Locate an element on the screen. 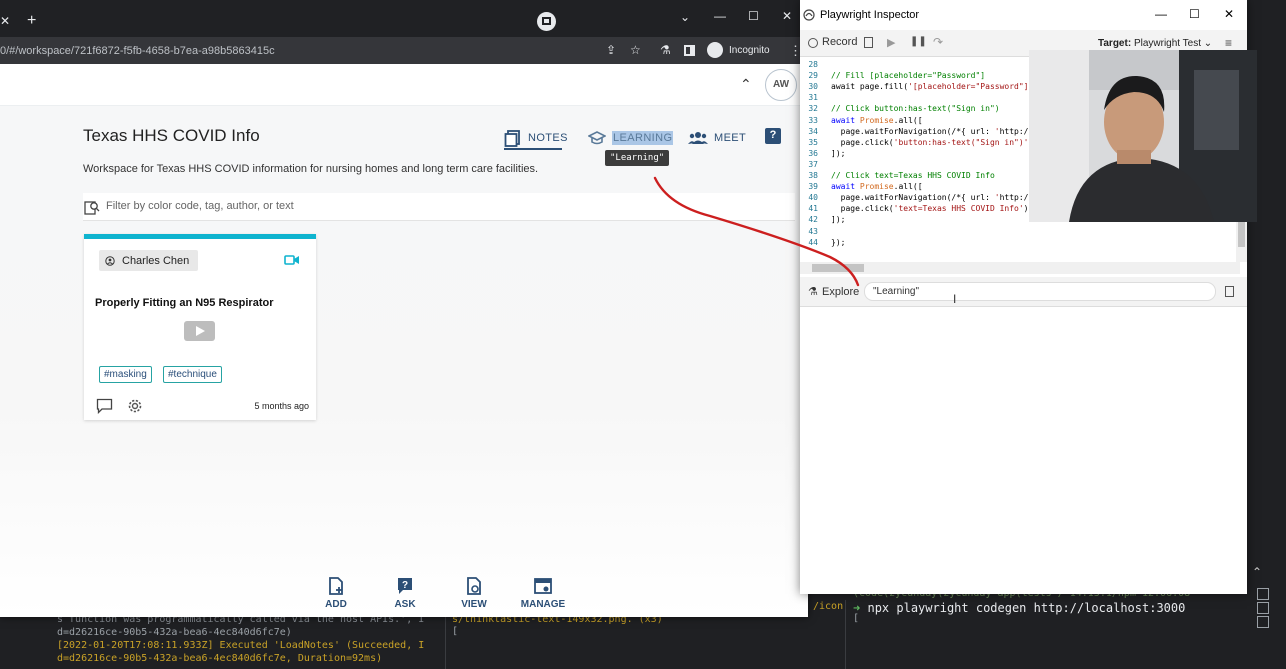 This screenshot has width=1286, height=669. bookmark-star-icon: ☆ is located at coordinates (635, 50).